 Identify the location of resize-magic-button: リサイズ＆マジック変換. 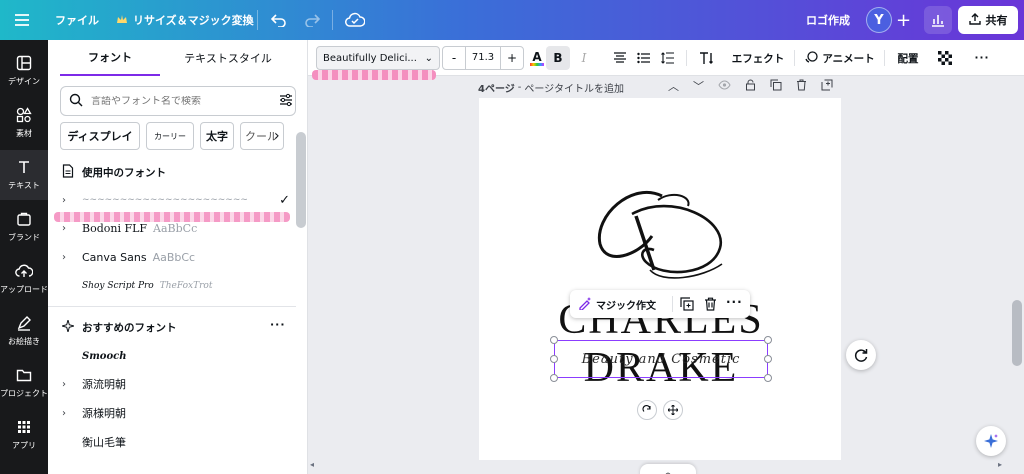
(185, 20).